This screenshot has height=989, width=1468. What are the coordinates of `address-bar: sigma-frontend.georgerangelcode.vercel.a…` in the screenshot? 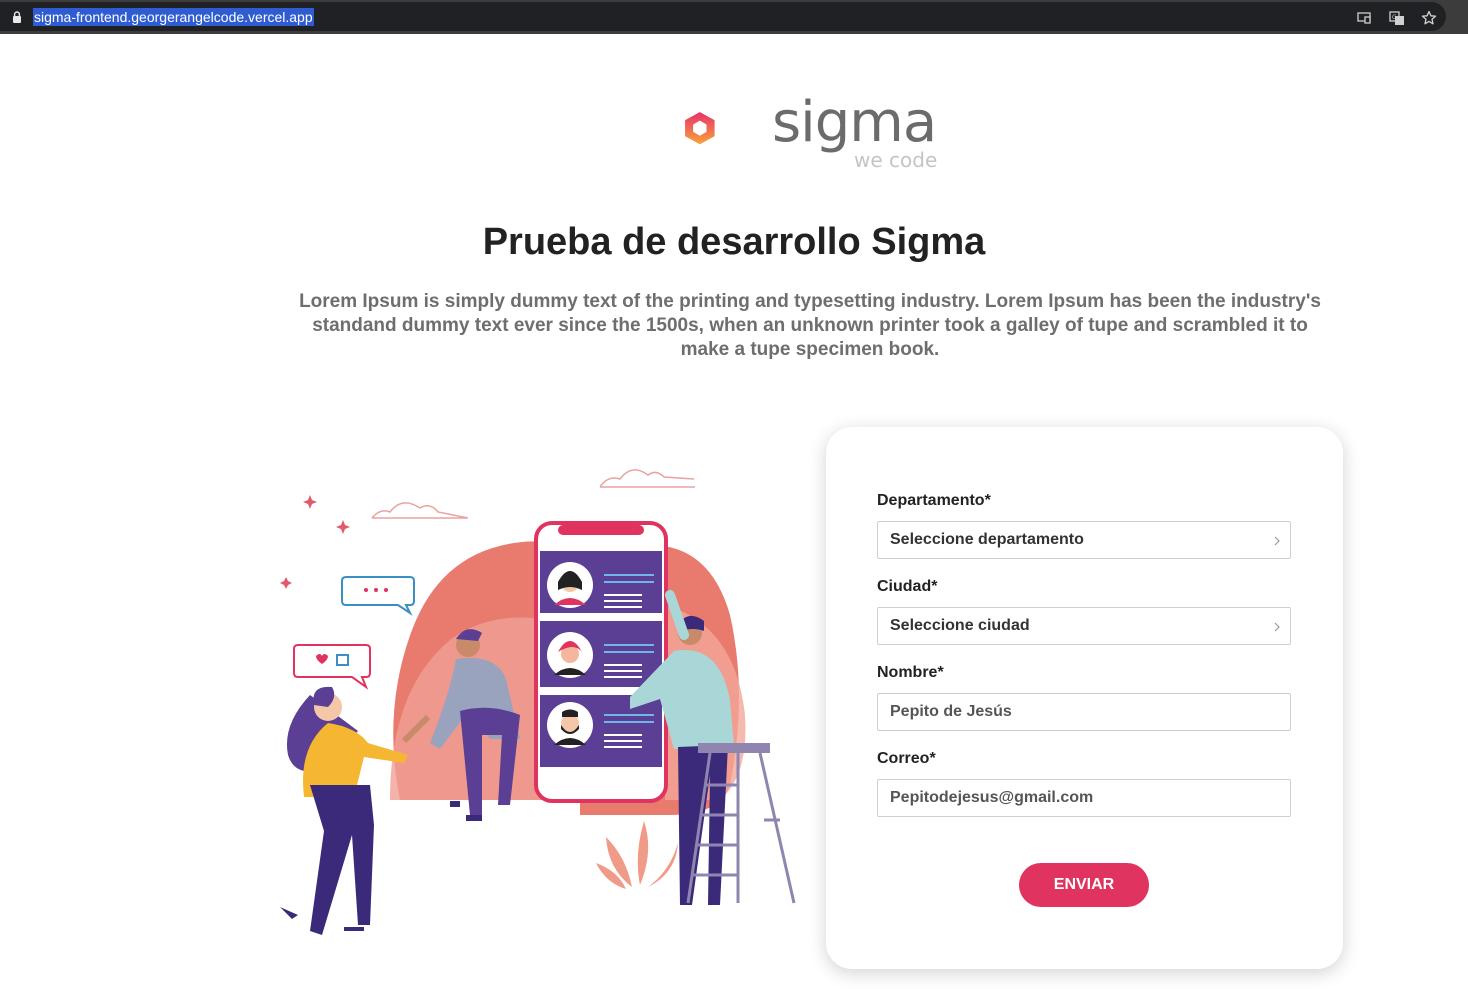 It's located at (723, 16).